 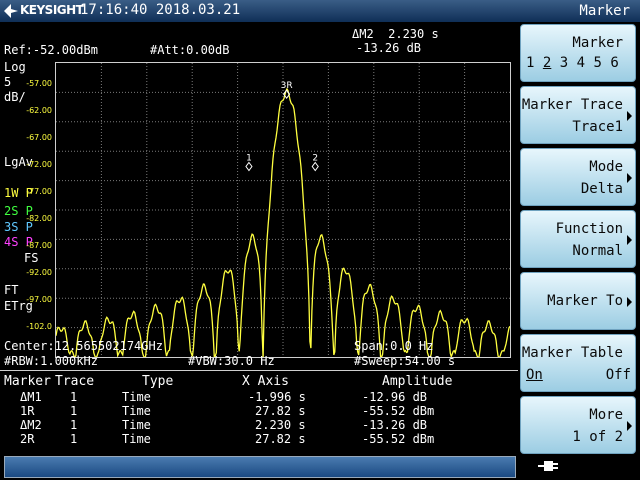 What do you see at coordinates (604, 11) in the screenshot?
I see `menu-title-text: Marker` at bounding box center [604, 11].